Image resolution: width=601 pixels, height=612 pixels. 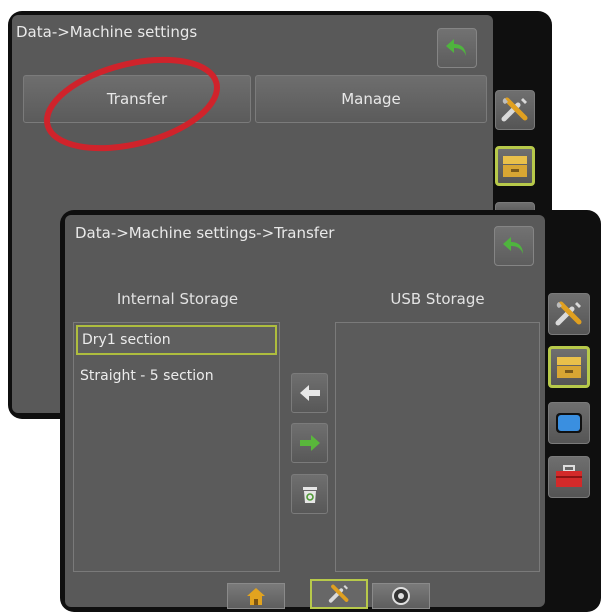 I want to click on copy-to-usb-button, so click(x=309, y=443).